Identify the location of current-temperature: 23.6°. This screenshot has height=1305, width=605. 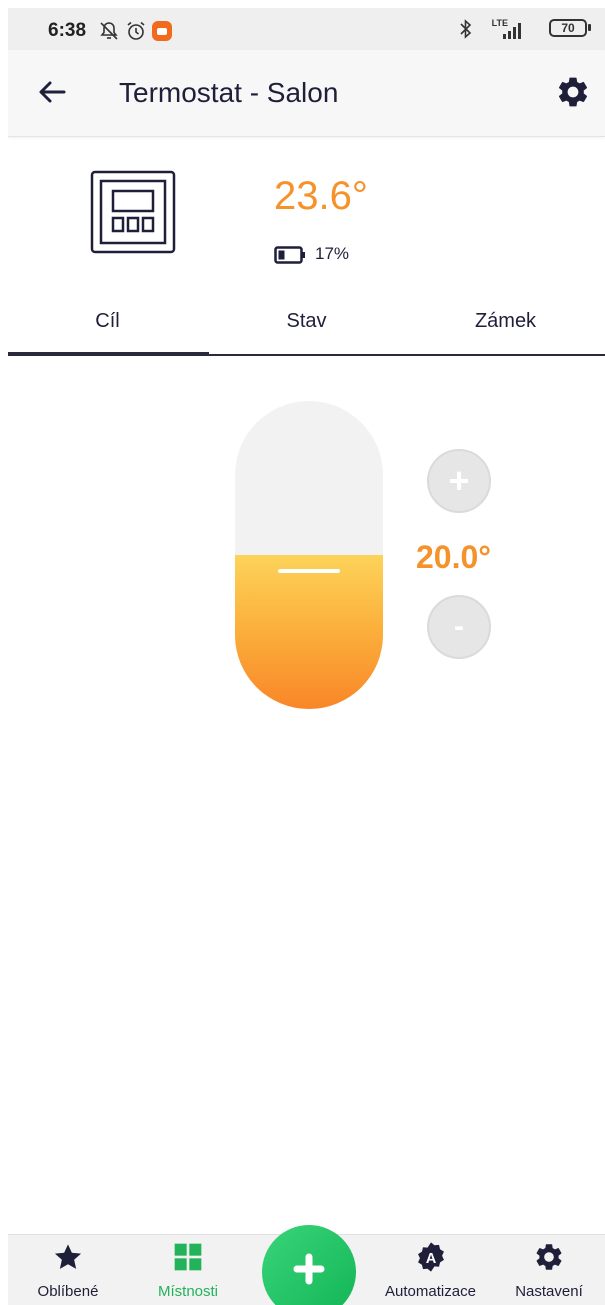
(321, 196).